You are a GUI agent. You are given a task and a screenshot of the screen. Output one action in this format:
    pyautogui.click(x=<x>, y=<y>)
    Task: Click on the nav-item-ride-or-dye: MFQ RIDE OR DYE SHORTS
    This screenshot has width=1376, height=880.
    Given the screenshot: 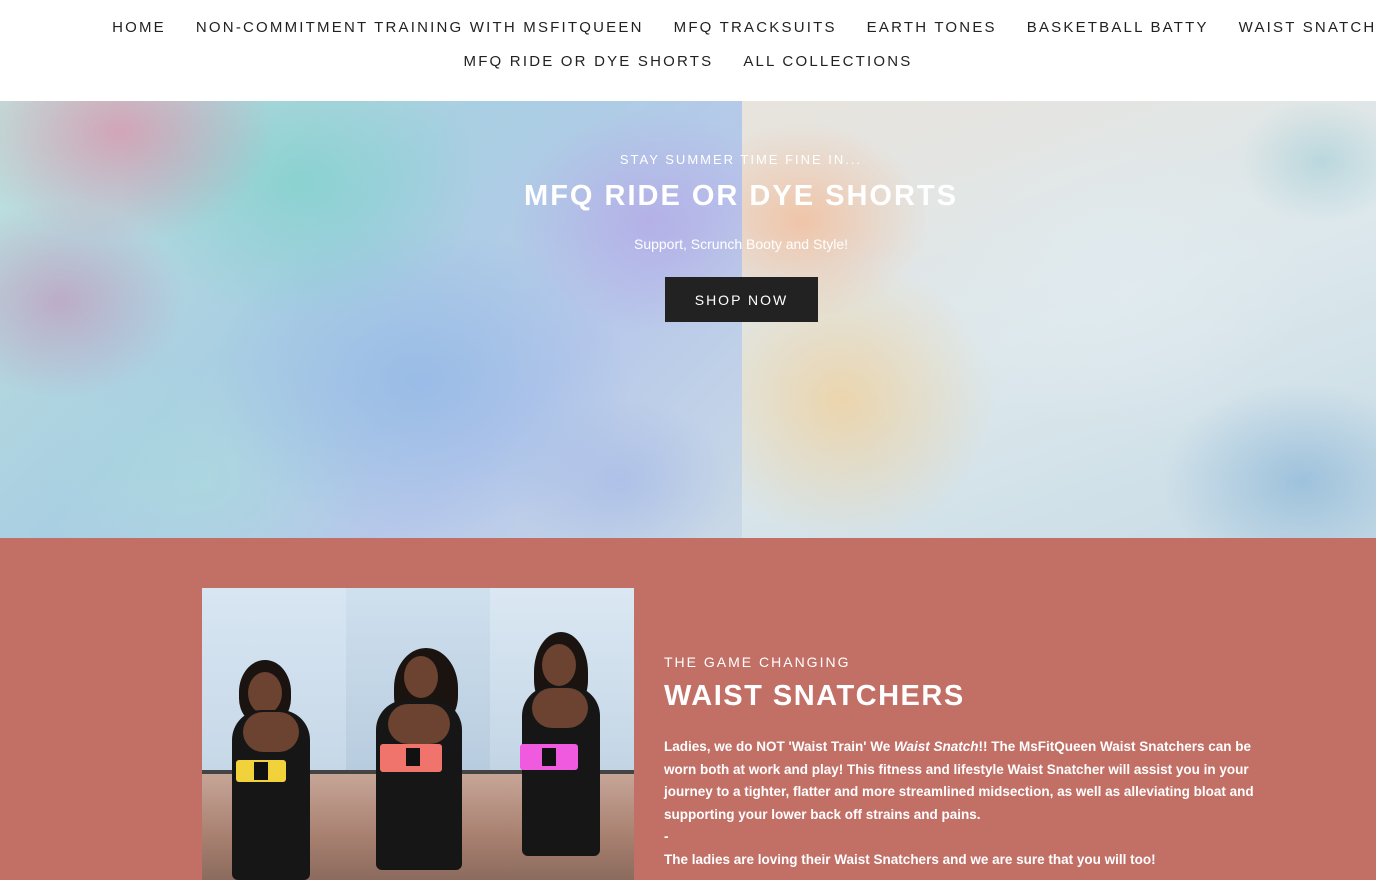 What is the action you would take?
    pyautogui.click(x=589, y=62)
    